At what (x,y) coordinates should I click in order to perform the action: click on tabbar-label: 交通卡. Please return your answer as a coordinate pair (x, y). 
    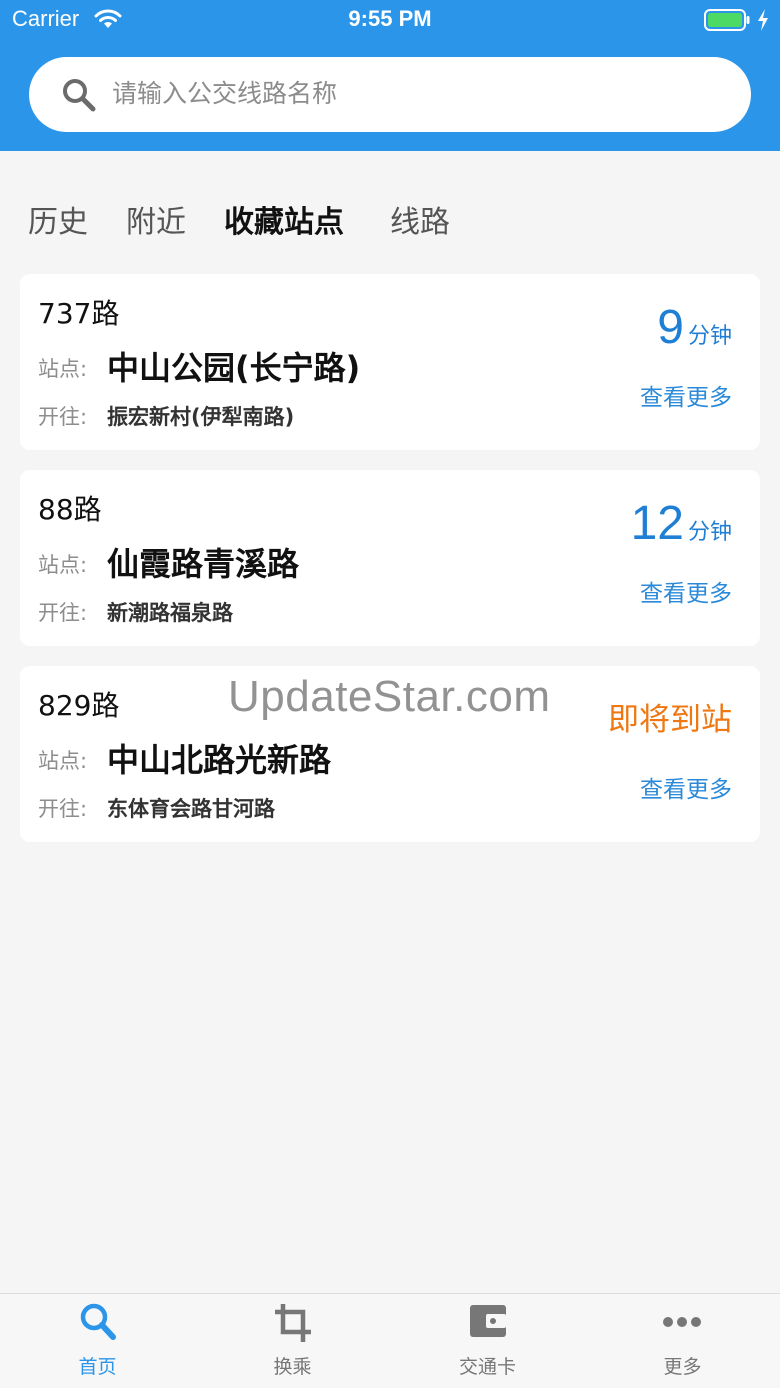
    Looking at the image, I should click on (487, 1367).